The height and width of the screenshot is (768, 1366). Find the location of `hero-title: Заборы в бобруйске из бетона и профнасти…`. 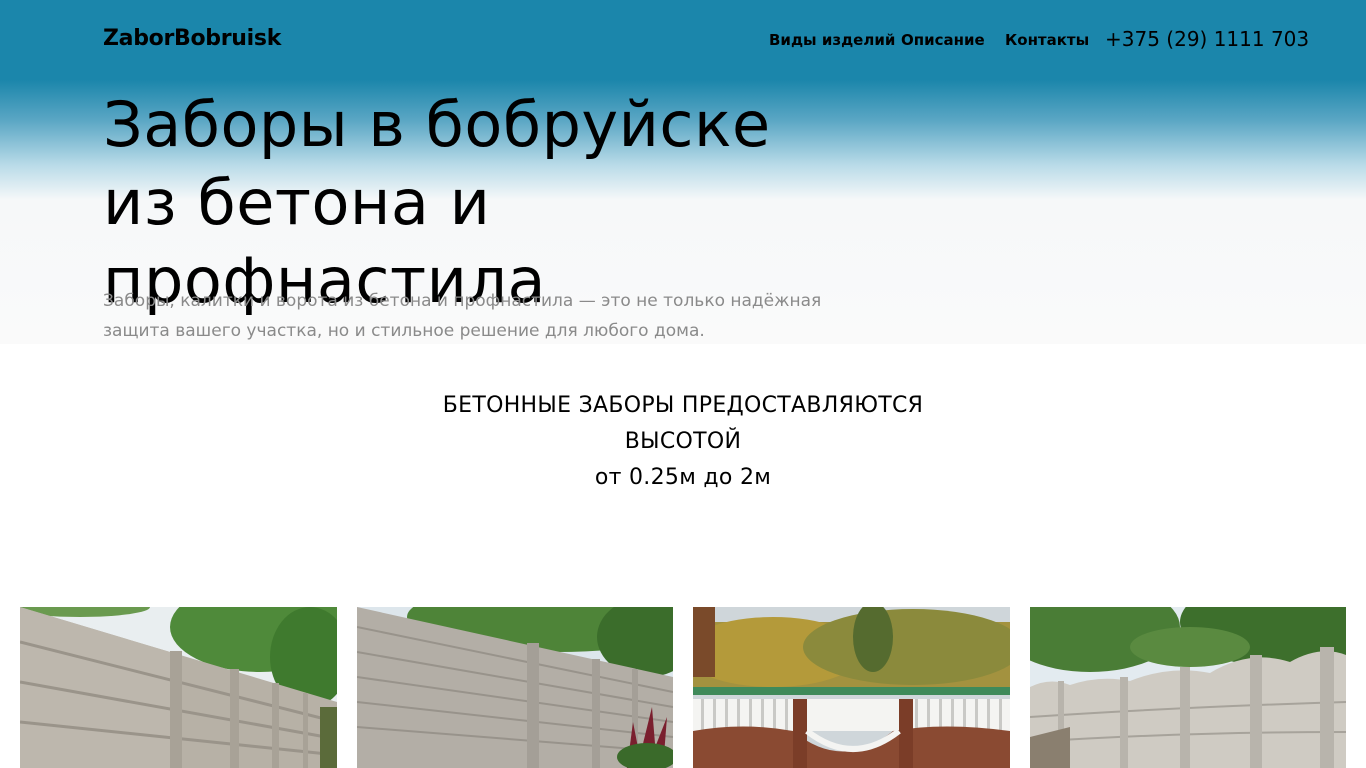

hero-title: Заборы в бобруйске из бетона и профнасти… is located at coordinates (437, 202).